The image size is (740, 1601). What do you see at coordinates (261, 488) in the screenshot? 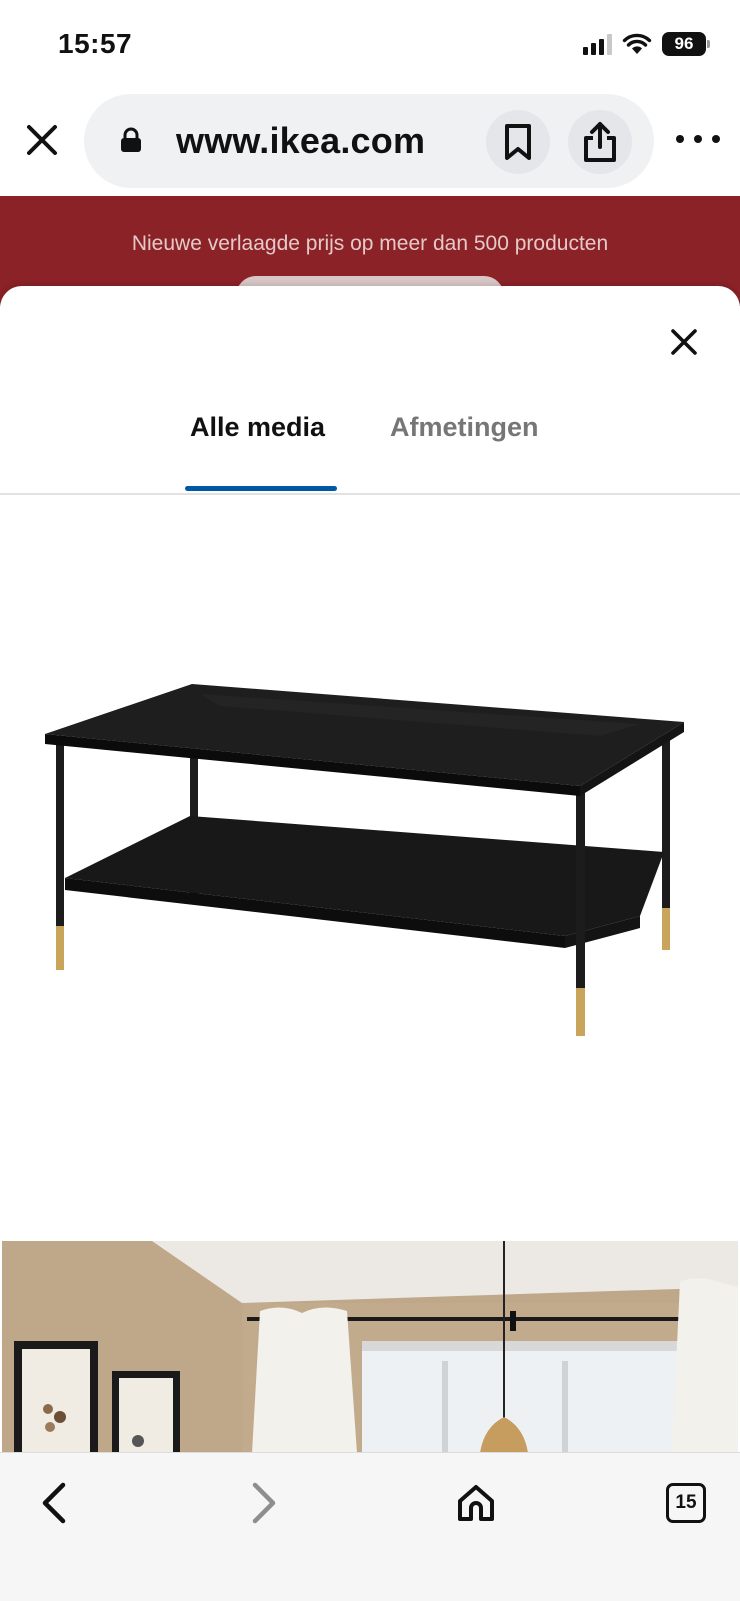
I see `active-tab-indicator` at bounding box center [261, 488].